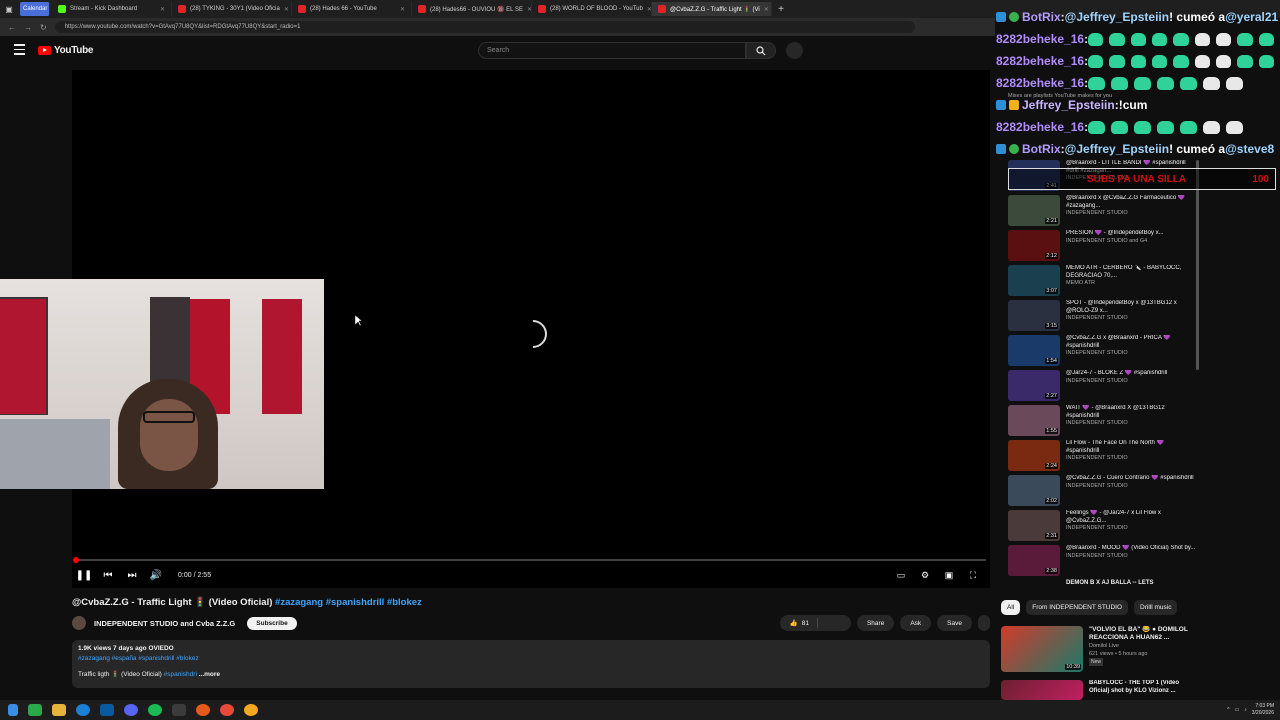 The height and width of the screenshot is (720, 1280). What do you see at coordinates (43, 27) in the screenshot?
I see `reload-icon: ↻` at bounding box center [43, 27].